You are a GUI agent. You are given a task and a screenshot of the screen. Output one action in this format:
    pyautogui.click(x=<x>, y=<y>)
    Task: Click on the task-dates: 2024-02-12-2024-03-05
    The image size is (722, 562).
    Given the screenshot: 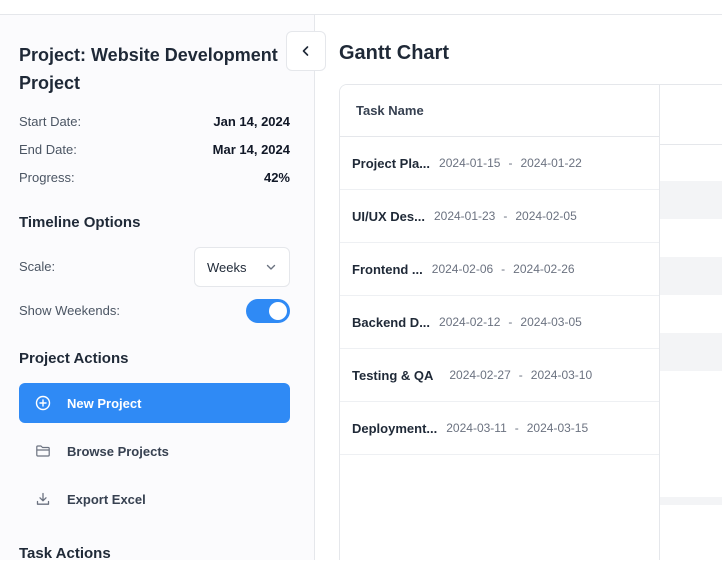 What is the action you would take?
    pyautogui.click(x=510, y=322)
    